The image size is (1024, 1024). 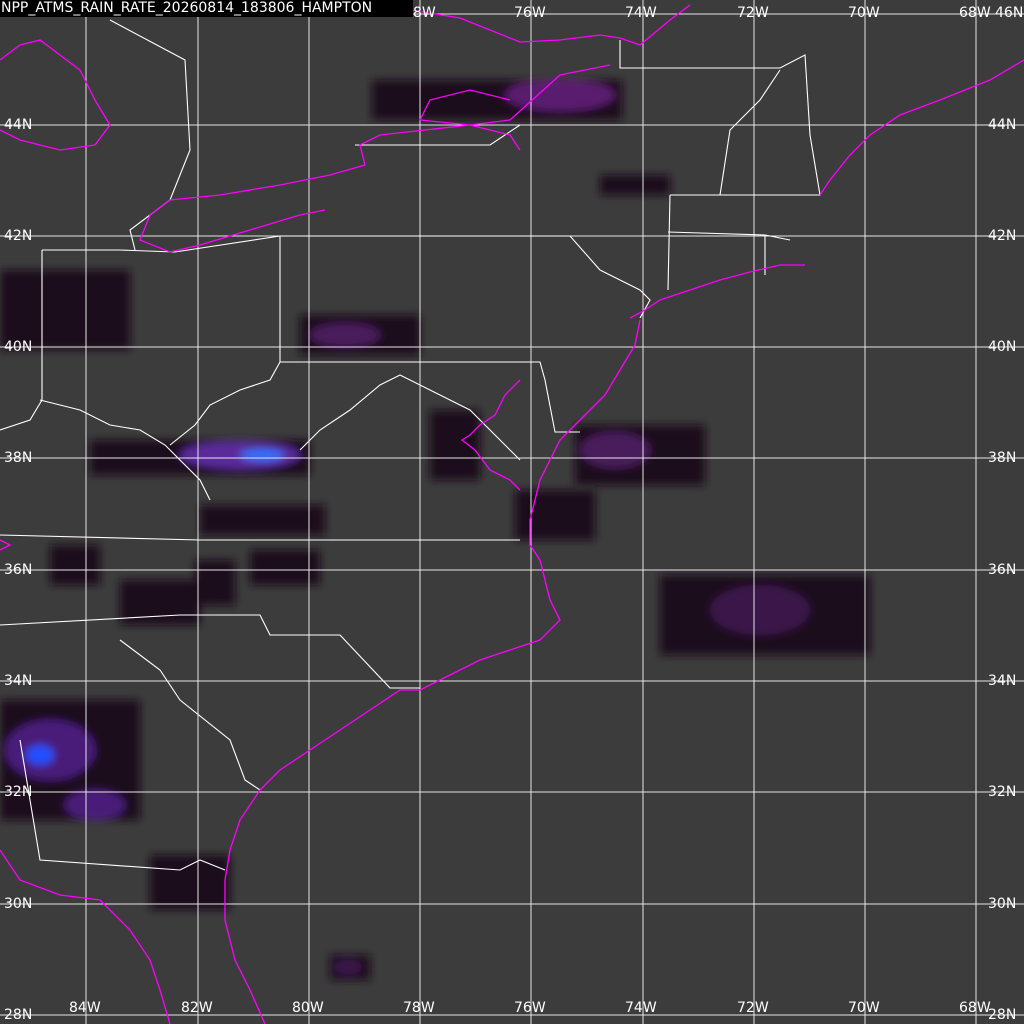 What do you see at coordinates (308, 1008) in the screenshot?
I see `lon-label: 80W` at bounding box center [308, 1008].